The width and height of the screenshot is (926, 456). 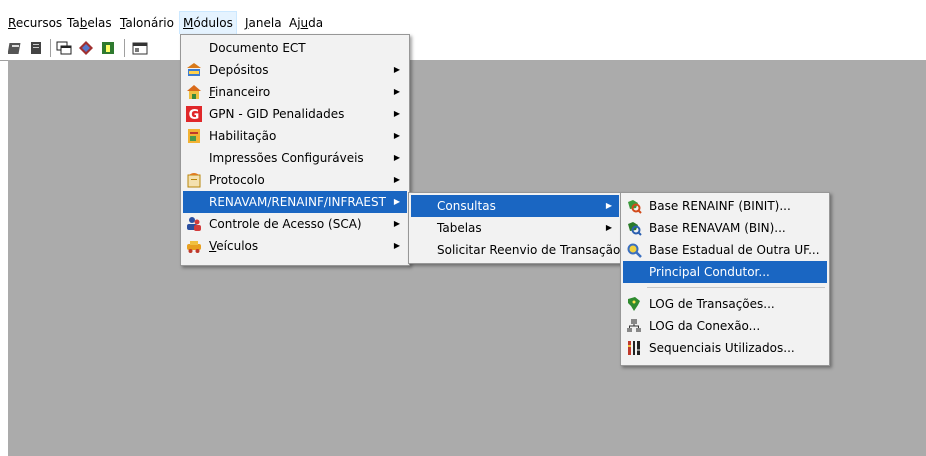 I want to click on menu-item-impressoes: Impressões Configuráveis ▶, so click(x=295, y=158).